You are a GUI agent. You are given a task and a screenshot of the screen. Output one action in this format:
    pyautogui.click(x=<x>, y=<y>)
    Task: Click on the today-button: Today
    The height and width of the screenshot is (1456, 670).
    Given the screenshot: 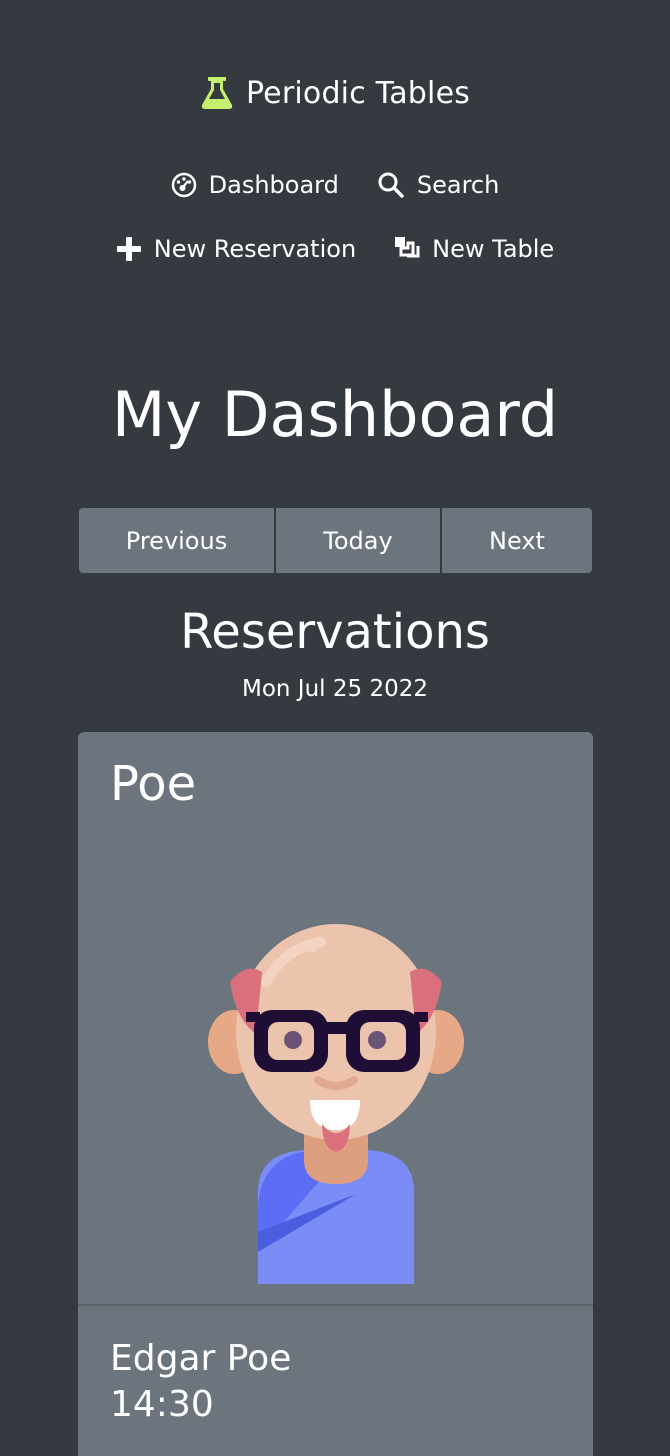 What is the action you would take?
    pyautogui.click(x=358, y=540)
    